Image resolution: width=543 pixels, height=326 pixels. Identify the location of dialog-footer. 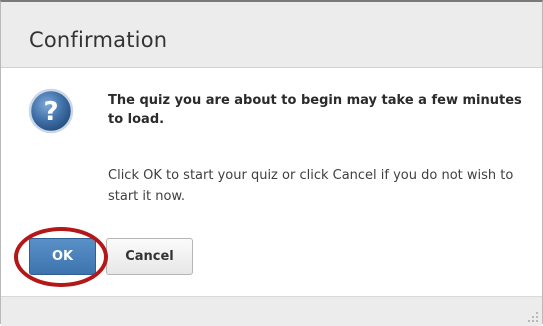
(271, 311).